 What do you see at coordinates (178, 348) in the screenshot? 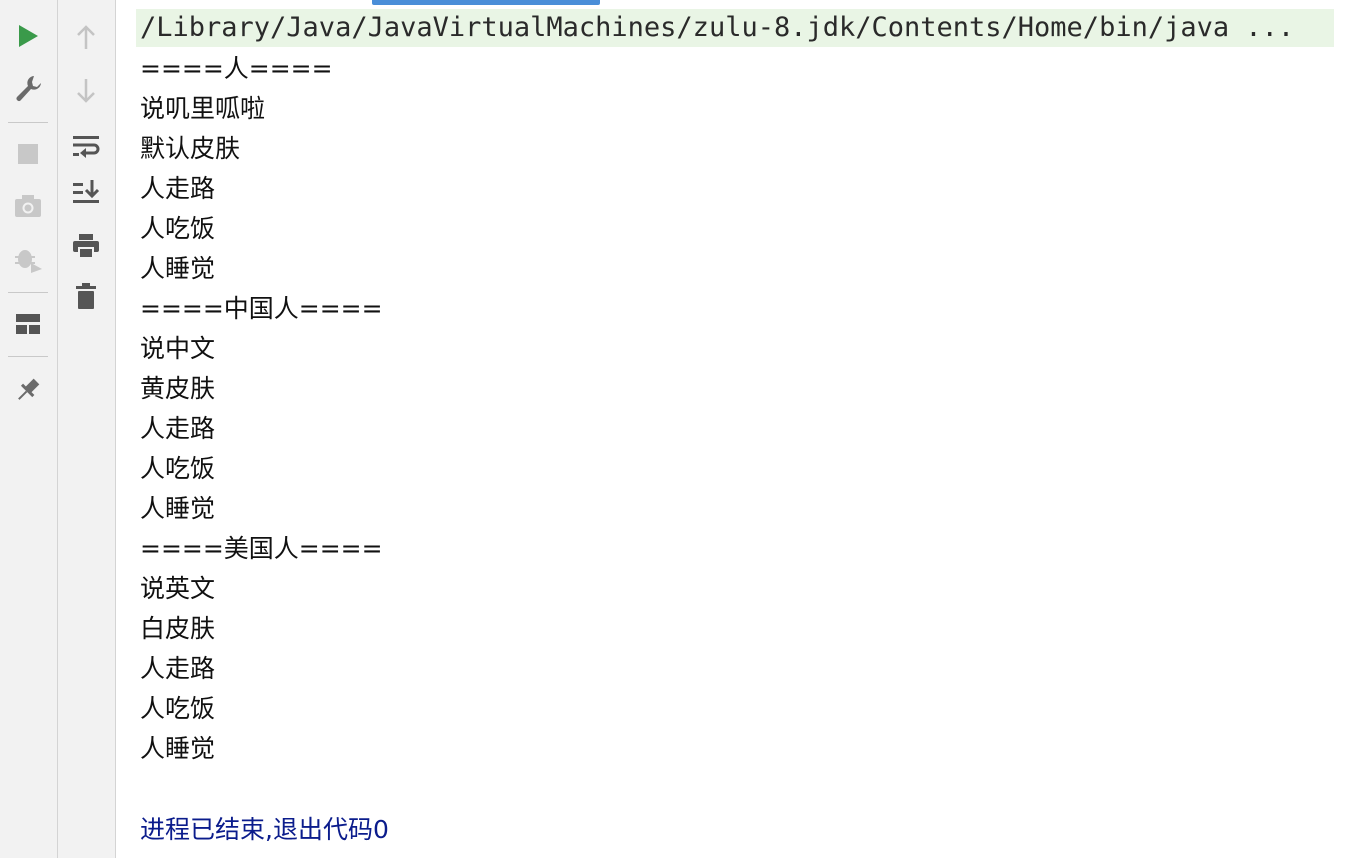
I see `output-line: 说中文` at bounding box center [178, 348].